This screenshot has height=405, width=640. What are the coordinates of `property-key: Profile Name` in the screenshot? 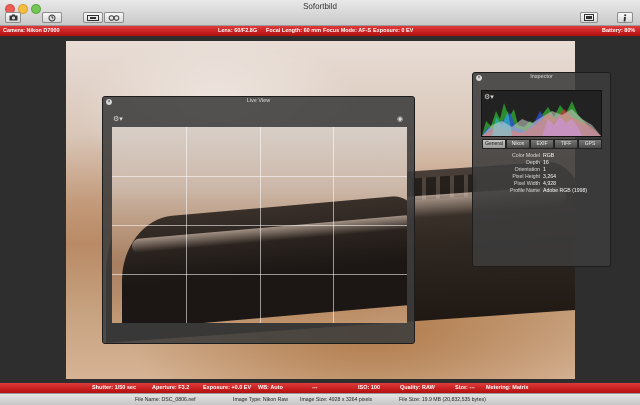 It's located at (525, 191).